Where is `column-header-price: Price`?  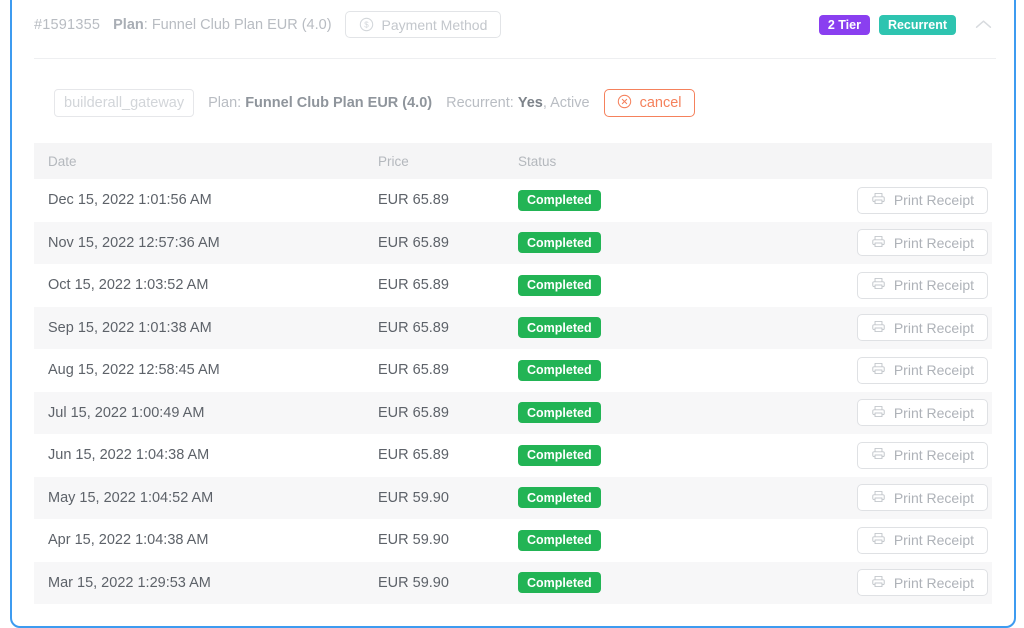
column-header-price: Price is located at coordinates (434, 161).